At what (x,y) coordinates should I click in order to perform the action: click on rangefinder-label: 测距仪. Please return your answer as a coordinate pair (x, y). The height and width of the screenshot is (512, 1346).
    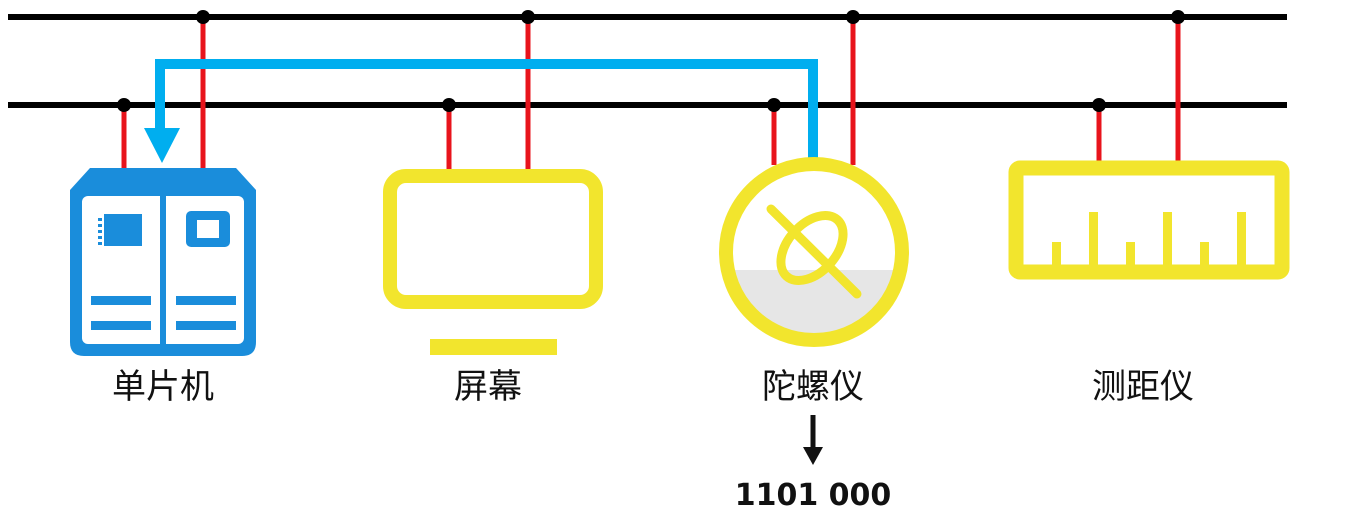
    Looking at the image, I should click on (1143, 387).